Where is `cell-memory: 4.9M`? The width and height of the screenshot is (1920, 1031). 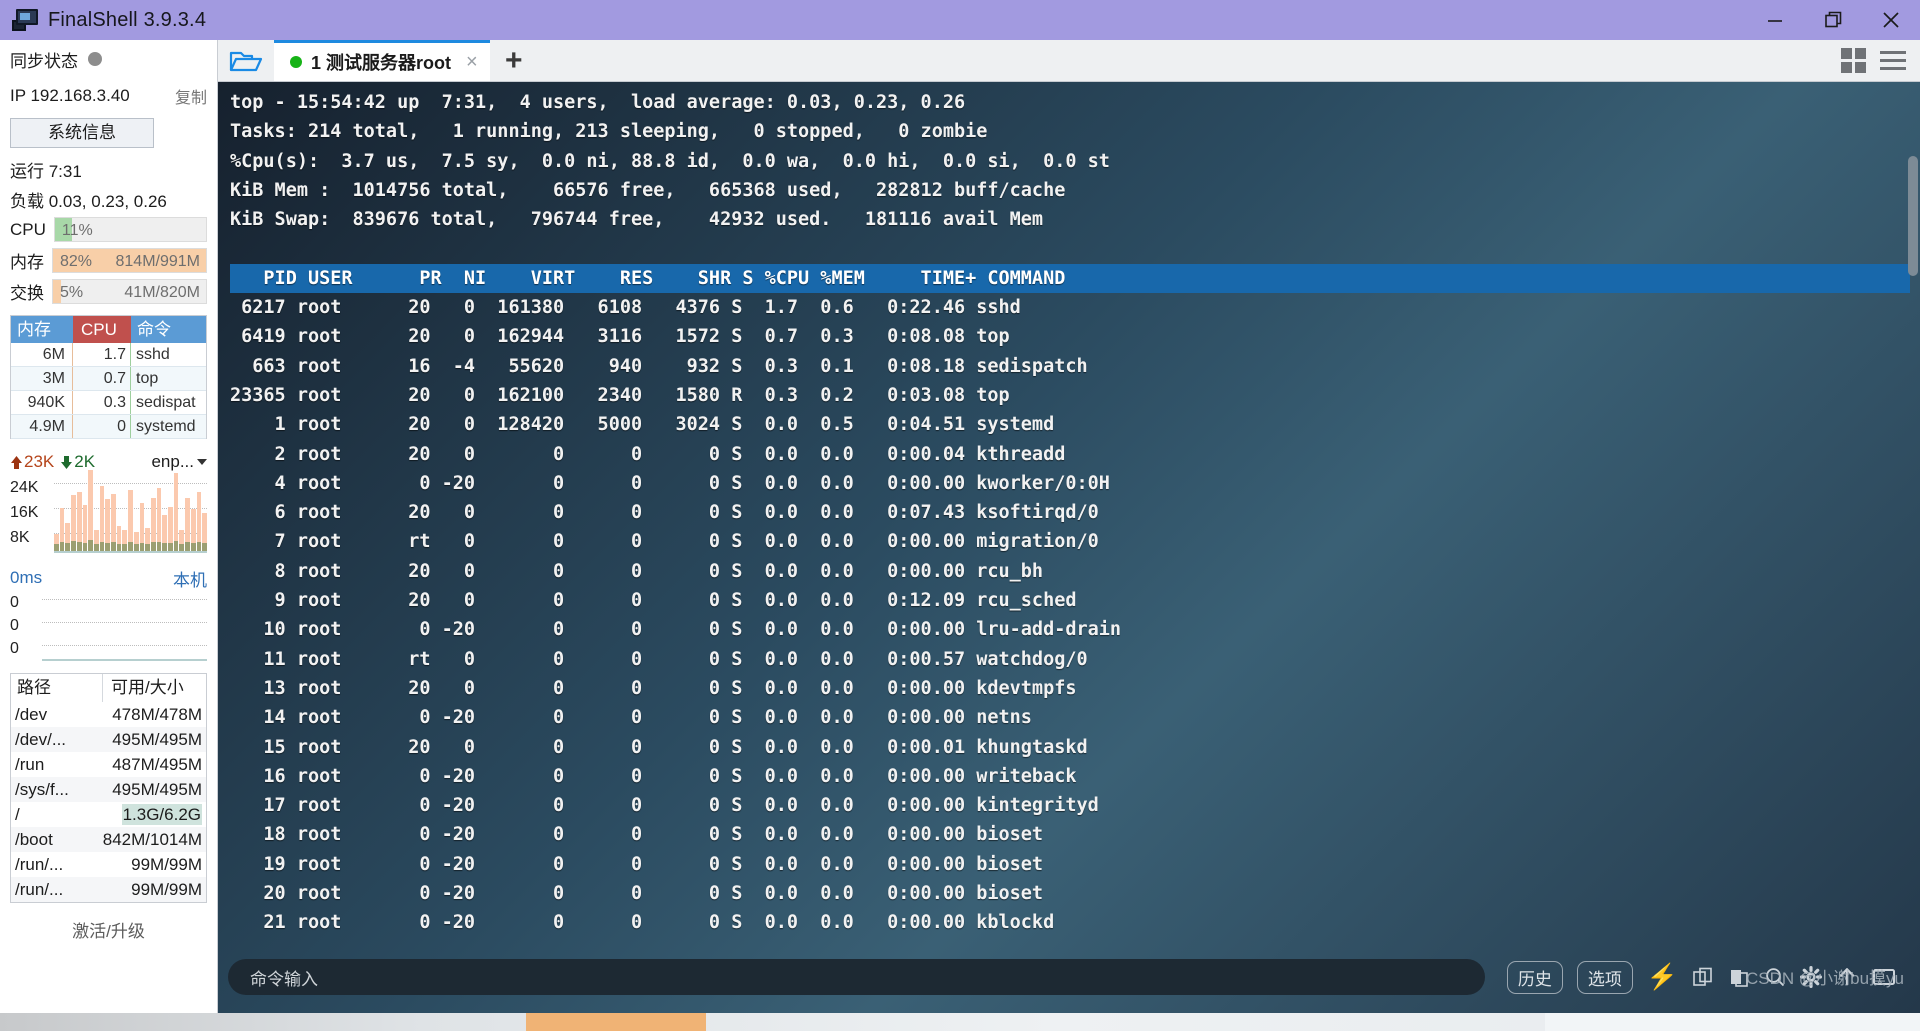
cell-memory: 4.9M is located at coordinates (42, 426).